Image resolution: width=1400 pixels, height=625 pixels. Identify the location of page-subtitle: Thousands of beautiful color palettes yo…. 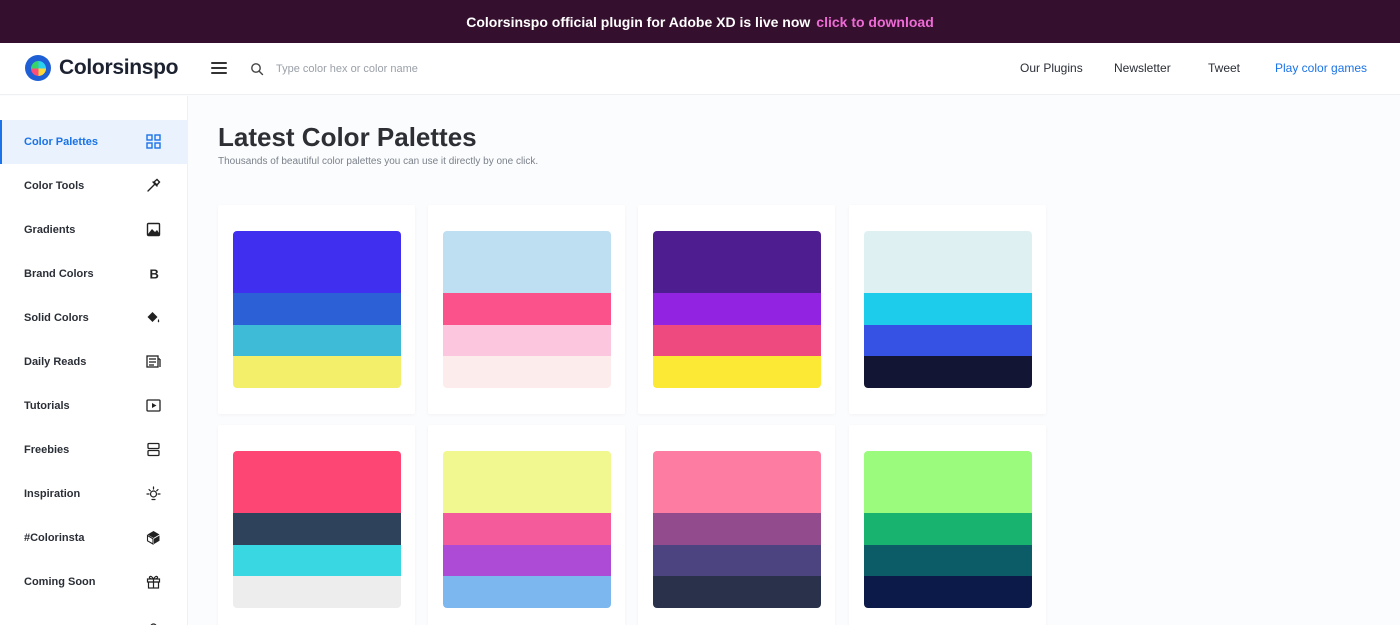
(378, 161).